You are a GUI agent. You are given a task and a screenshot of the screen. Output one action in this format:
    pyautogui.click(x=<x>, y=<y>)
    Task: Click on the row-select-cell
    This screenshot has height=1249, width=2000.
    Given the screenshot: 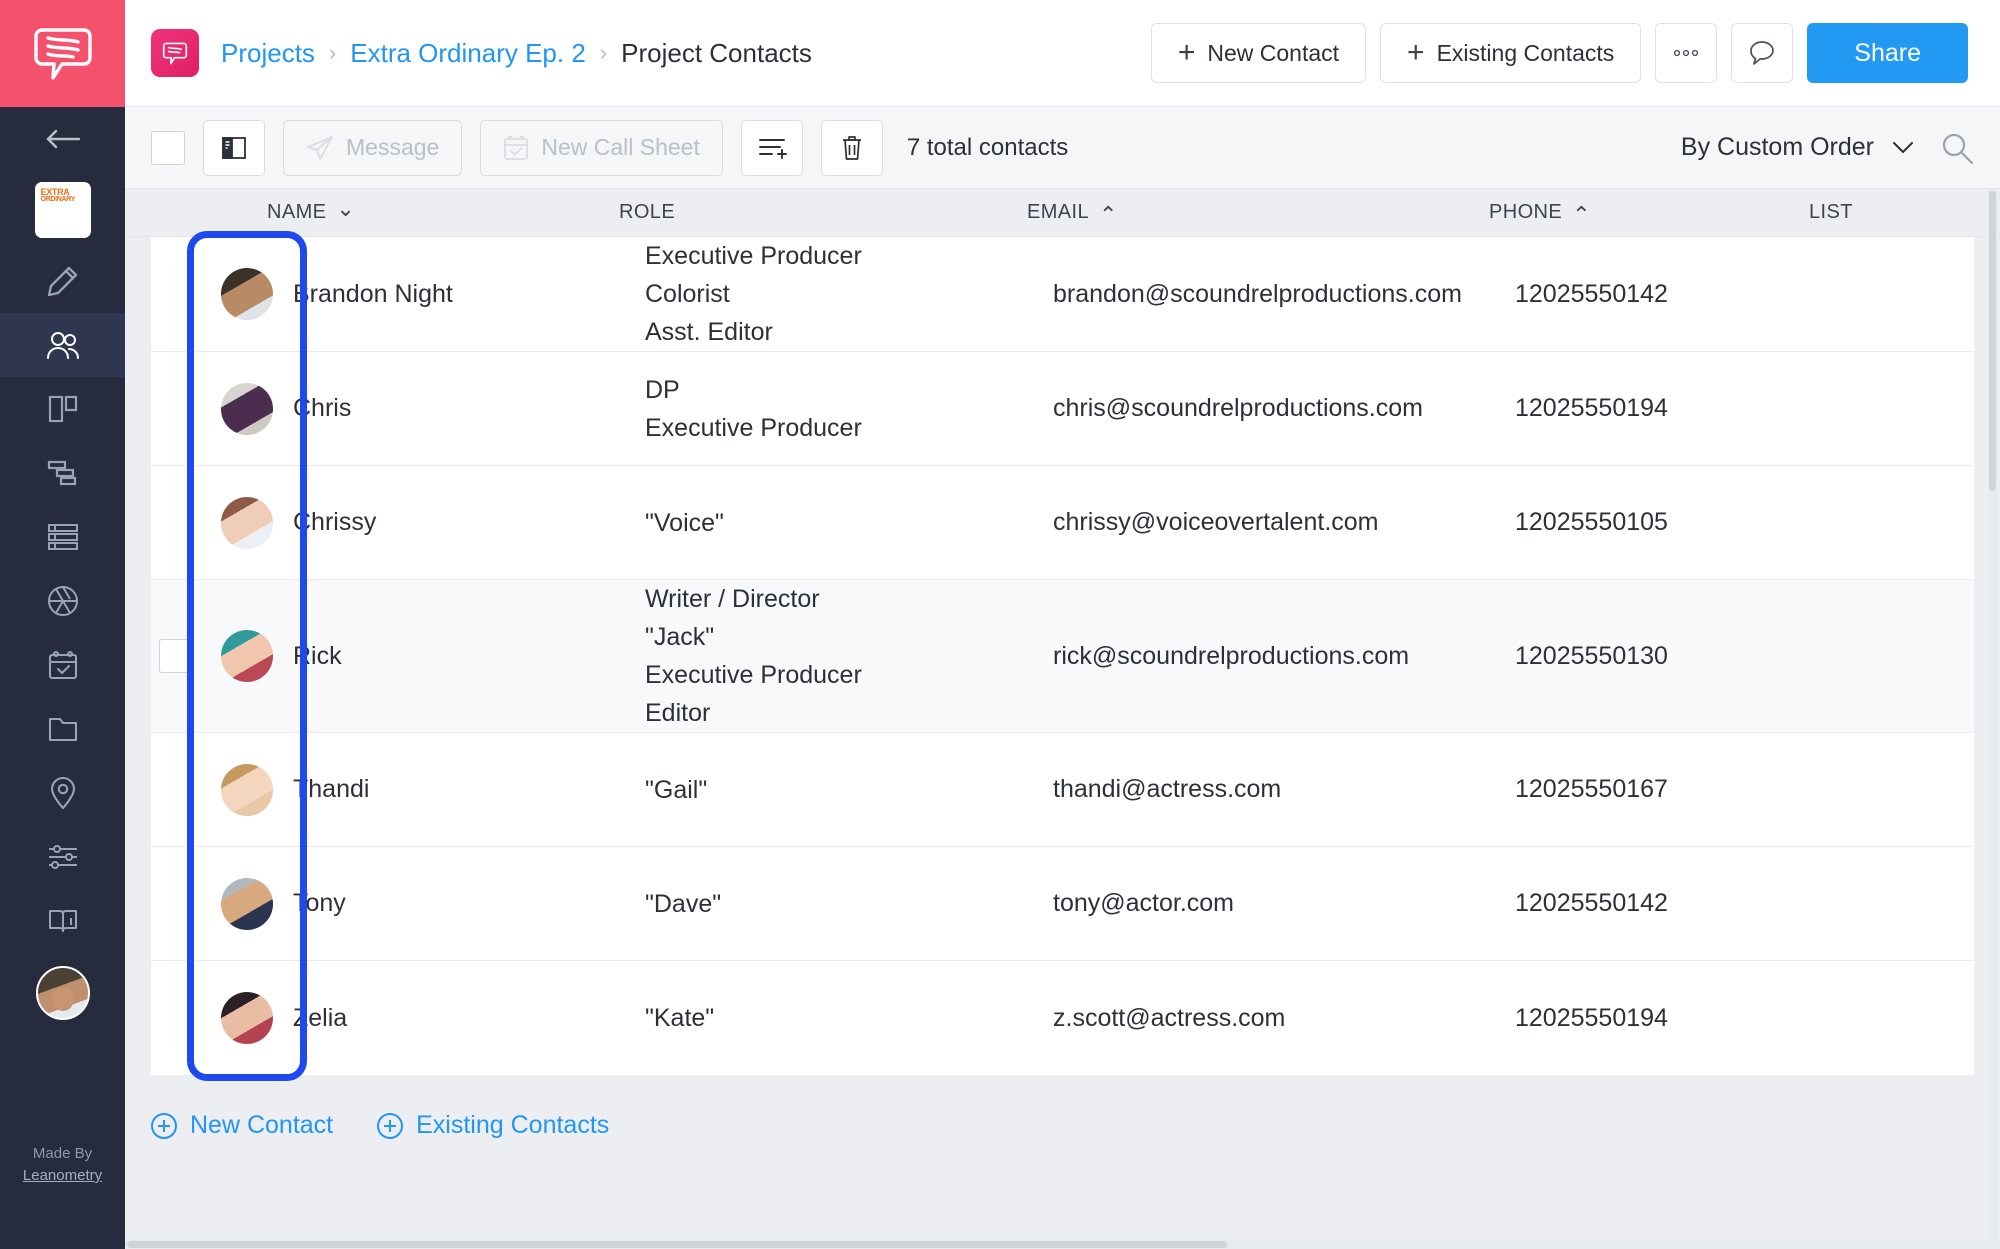 What is the action you would take?
    pyautogui.click(x=176, y=656)
    